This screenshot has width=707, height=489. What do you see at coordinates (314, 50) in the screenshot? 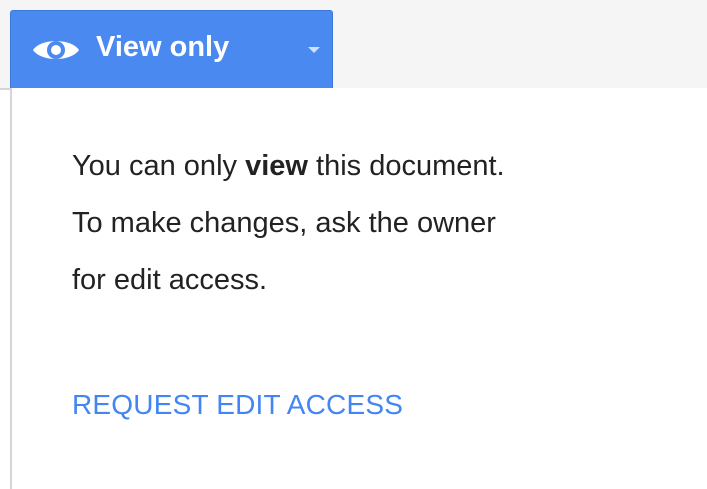
I see `caret-down-icon` at bounding box center [314, 50].